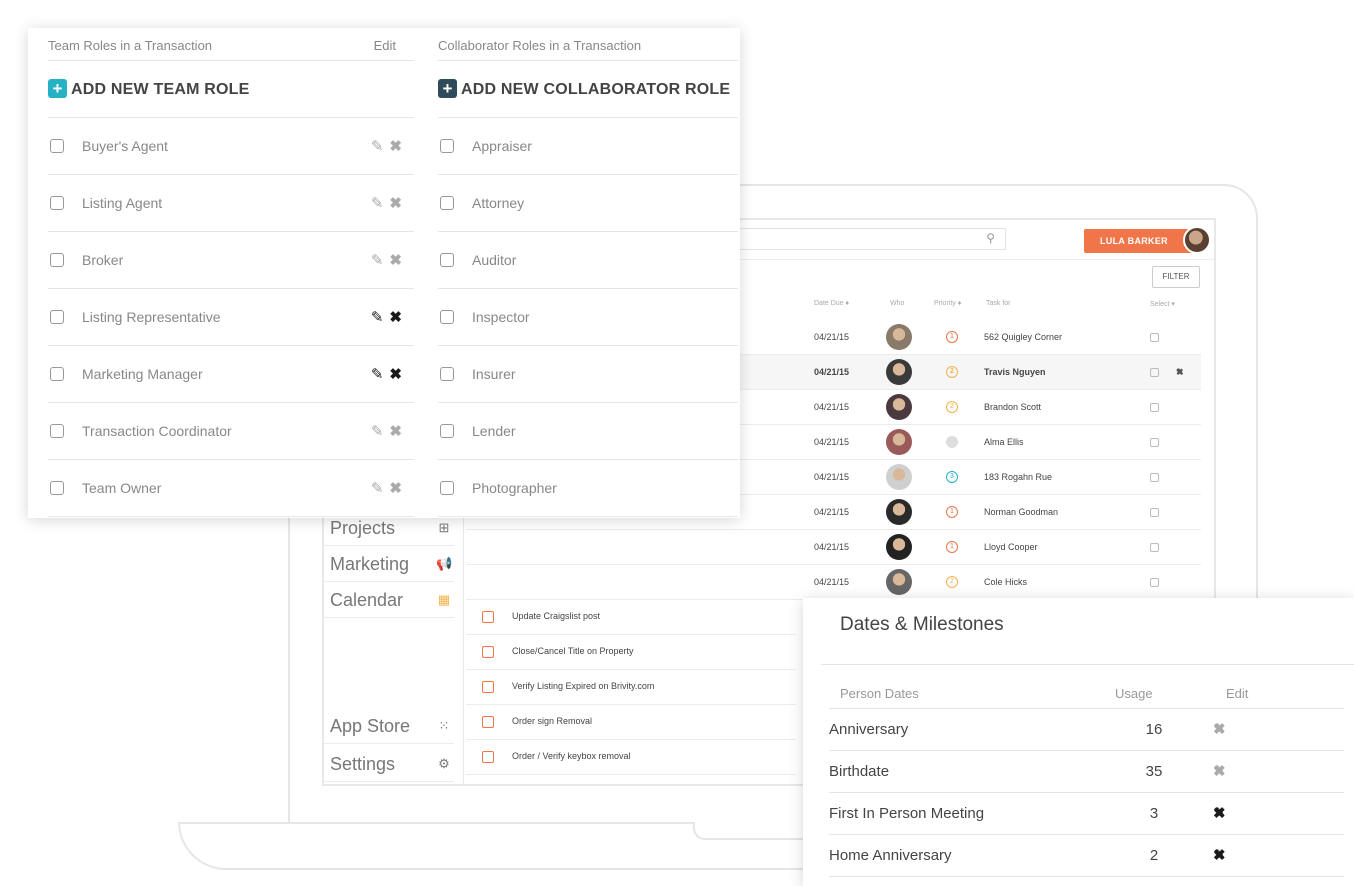 The image size is (1354, 886). I want to click on list-item: Attorney, so click(588, 203).